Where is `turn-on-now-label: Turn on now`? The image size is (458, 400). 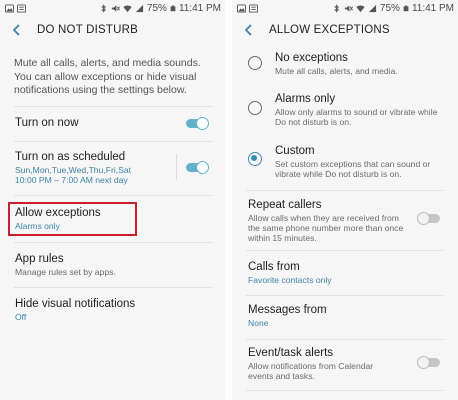
turn-on-now-label: Turn on now is located at coordinates (47, 123).